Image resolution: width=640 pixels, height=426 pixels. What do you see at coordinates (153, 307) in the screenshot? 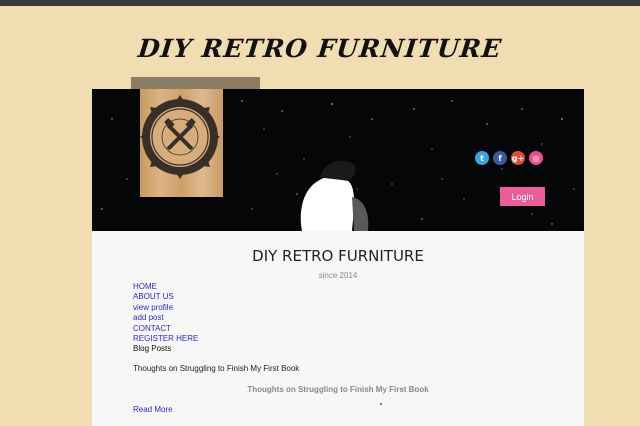
I see `menu-link: view profile` at bounding box center [153, 307].